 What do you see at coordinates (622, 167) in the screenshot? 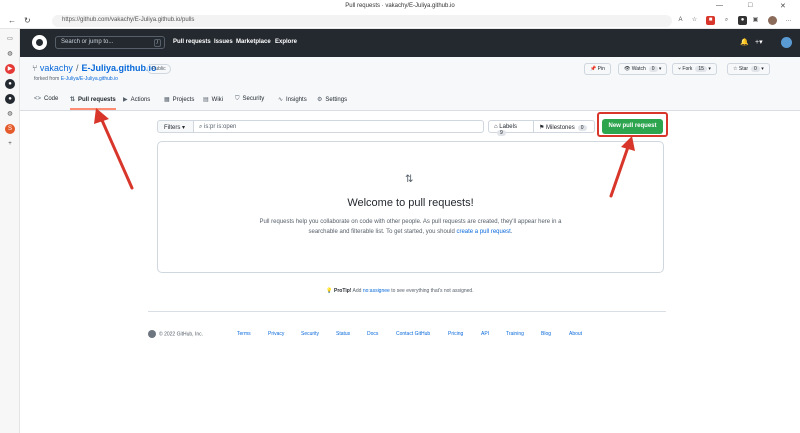
I see `annotation-arrow-right` at bounding box center [622, 167].